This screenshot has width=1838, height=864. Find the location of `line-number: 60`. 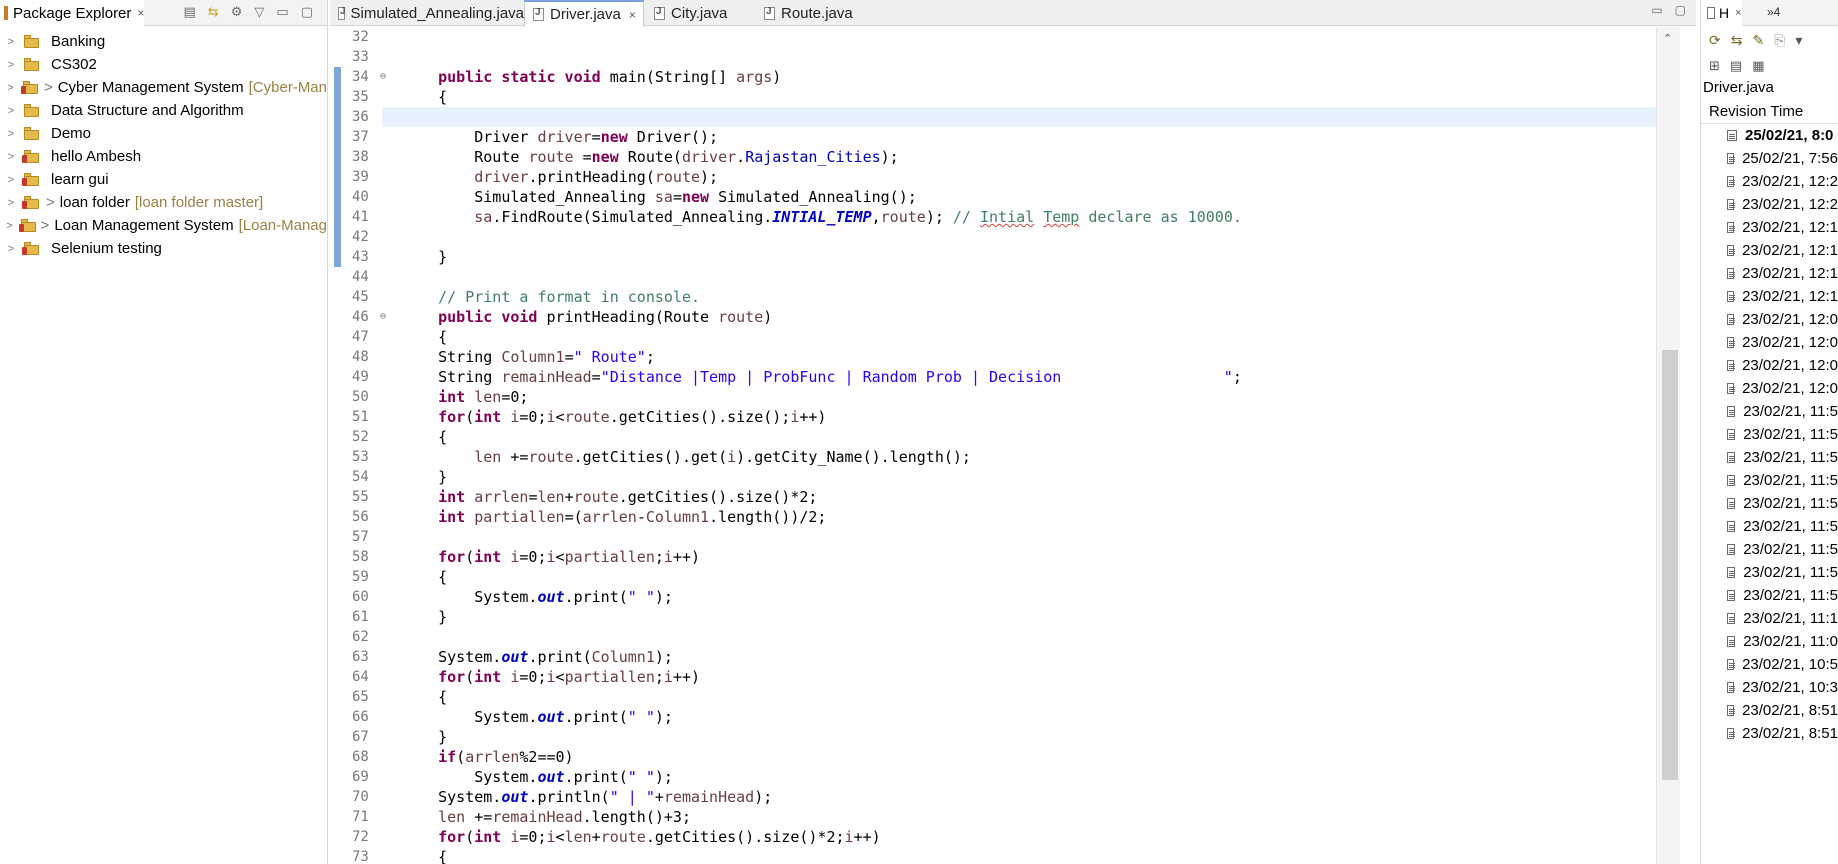

line-number: 60 is located at coordinates (360, 597).